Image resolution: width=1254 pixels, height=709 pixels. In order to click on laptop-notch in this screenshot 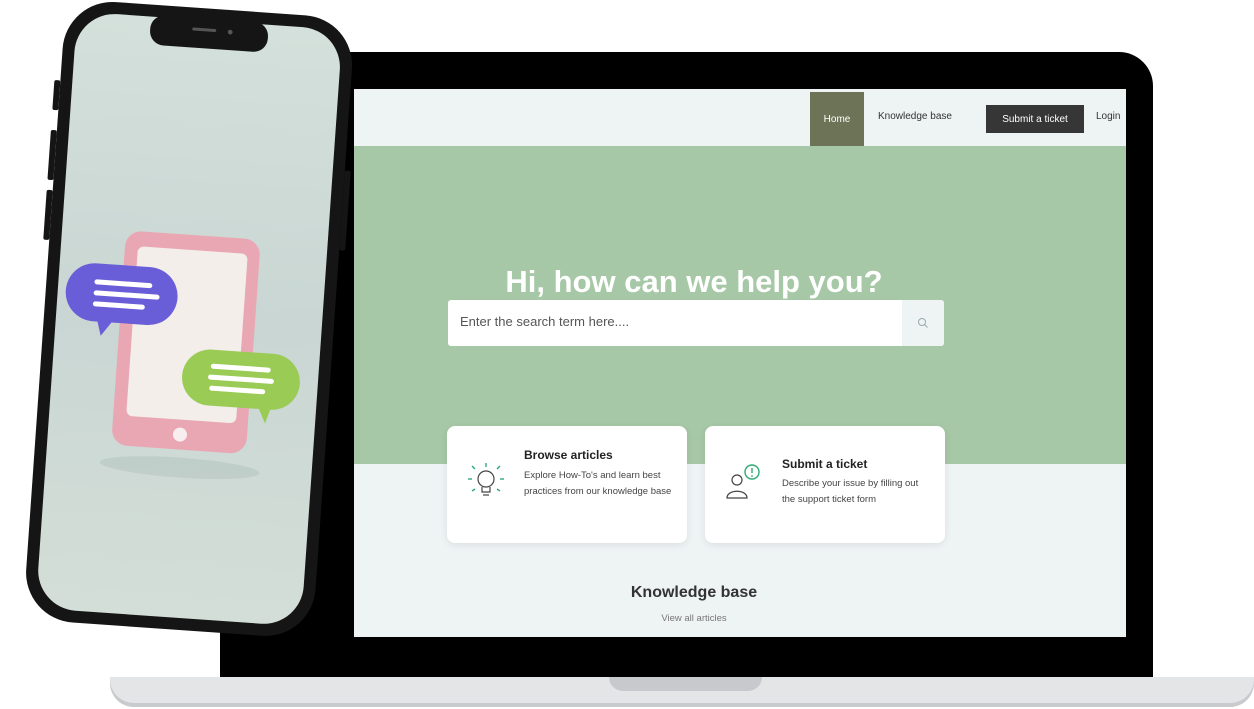, I will do `click(685, 684)`.